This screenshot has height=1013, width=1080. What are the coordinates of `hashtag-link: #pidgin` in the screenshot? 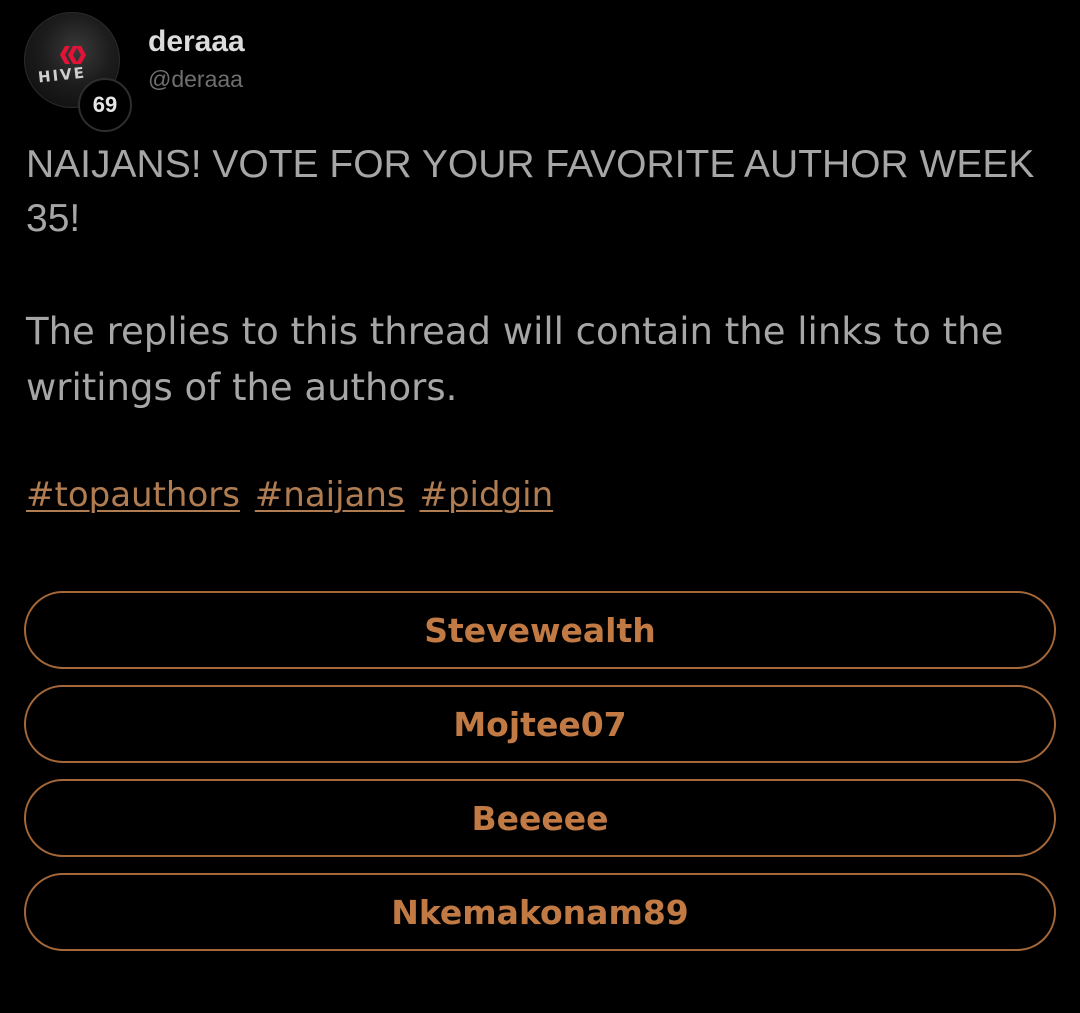 It's located at (486, 495).